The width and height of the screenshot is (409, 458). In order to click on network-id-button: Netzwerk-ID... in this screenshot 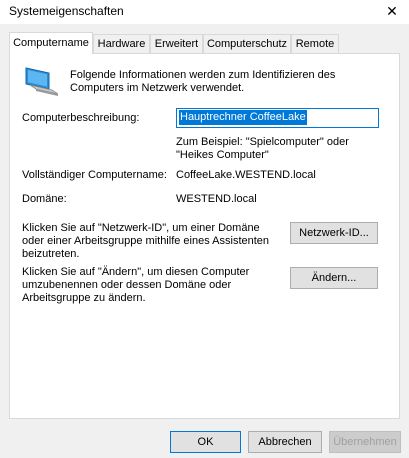, I will do `click(334, 233)`.